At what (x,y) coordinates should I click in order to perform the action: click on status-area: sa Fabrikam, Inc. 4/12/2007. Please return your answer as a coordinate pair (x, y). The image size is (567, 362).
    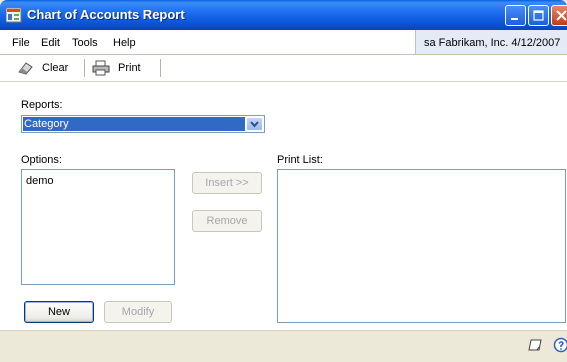
    Looking at the image, I should click on (491, 42).